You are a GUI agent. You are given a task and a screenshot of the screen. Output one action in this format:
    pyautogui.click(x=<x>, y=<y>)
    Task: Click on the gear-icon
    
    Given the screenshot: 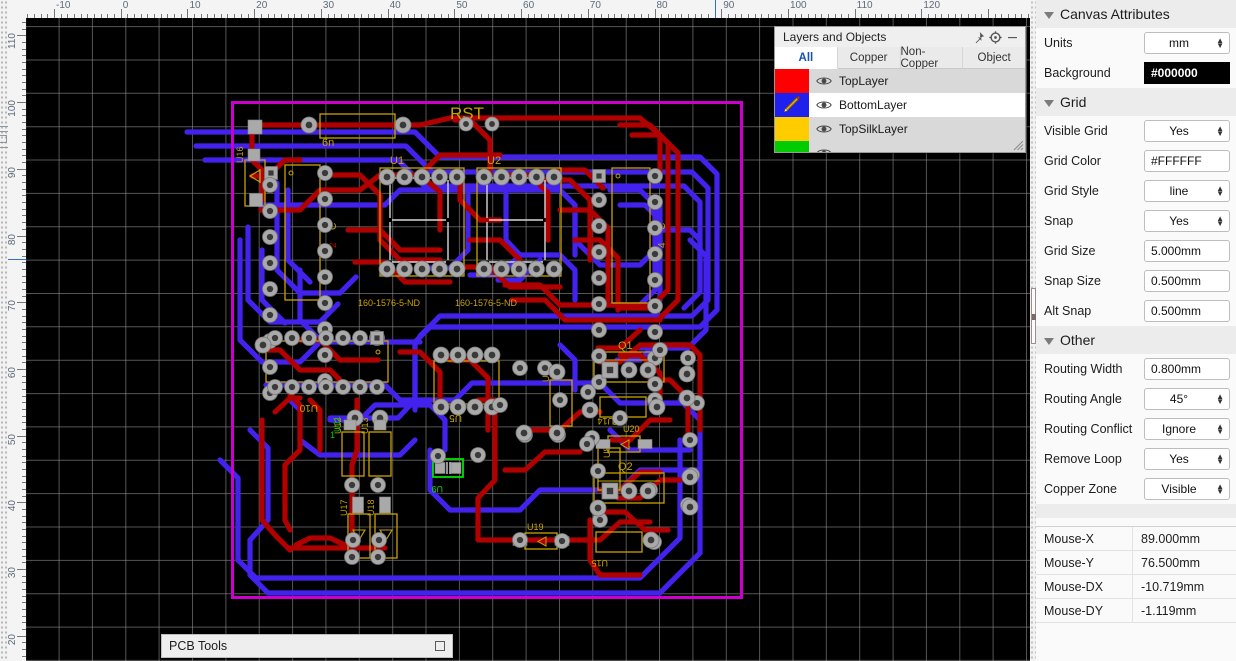 What is the action you would take?
    pyautogui.click(x=995, y=37)
    